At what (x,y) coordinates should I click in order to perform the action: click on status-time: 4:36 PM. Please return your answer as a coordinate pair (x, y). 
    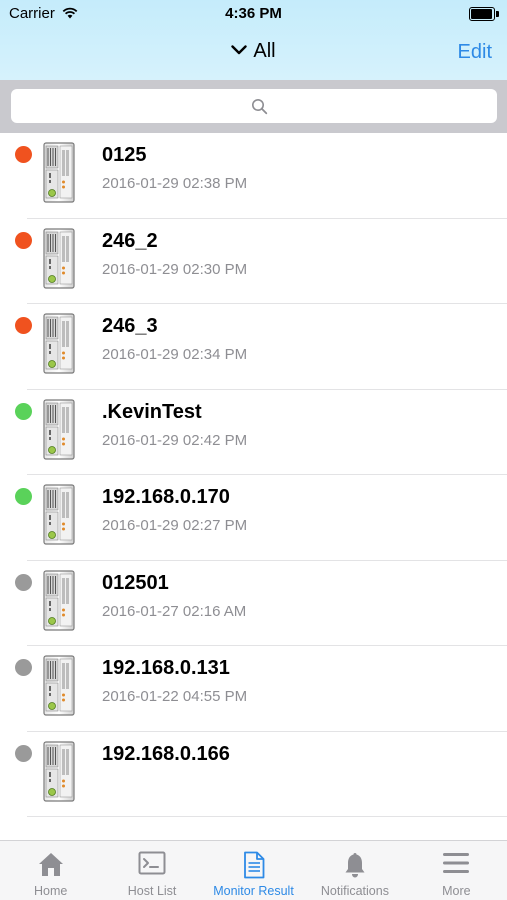
    Looking at the image, I should click on (253, 13).